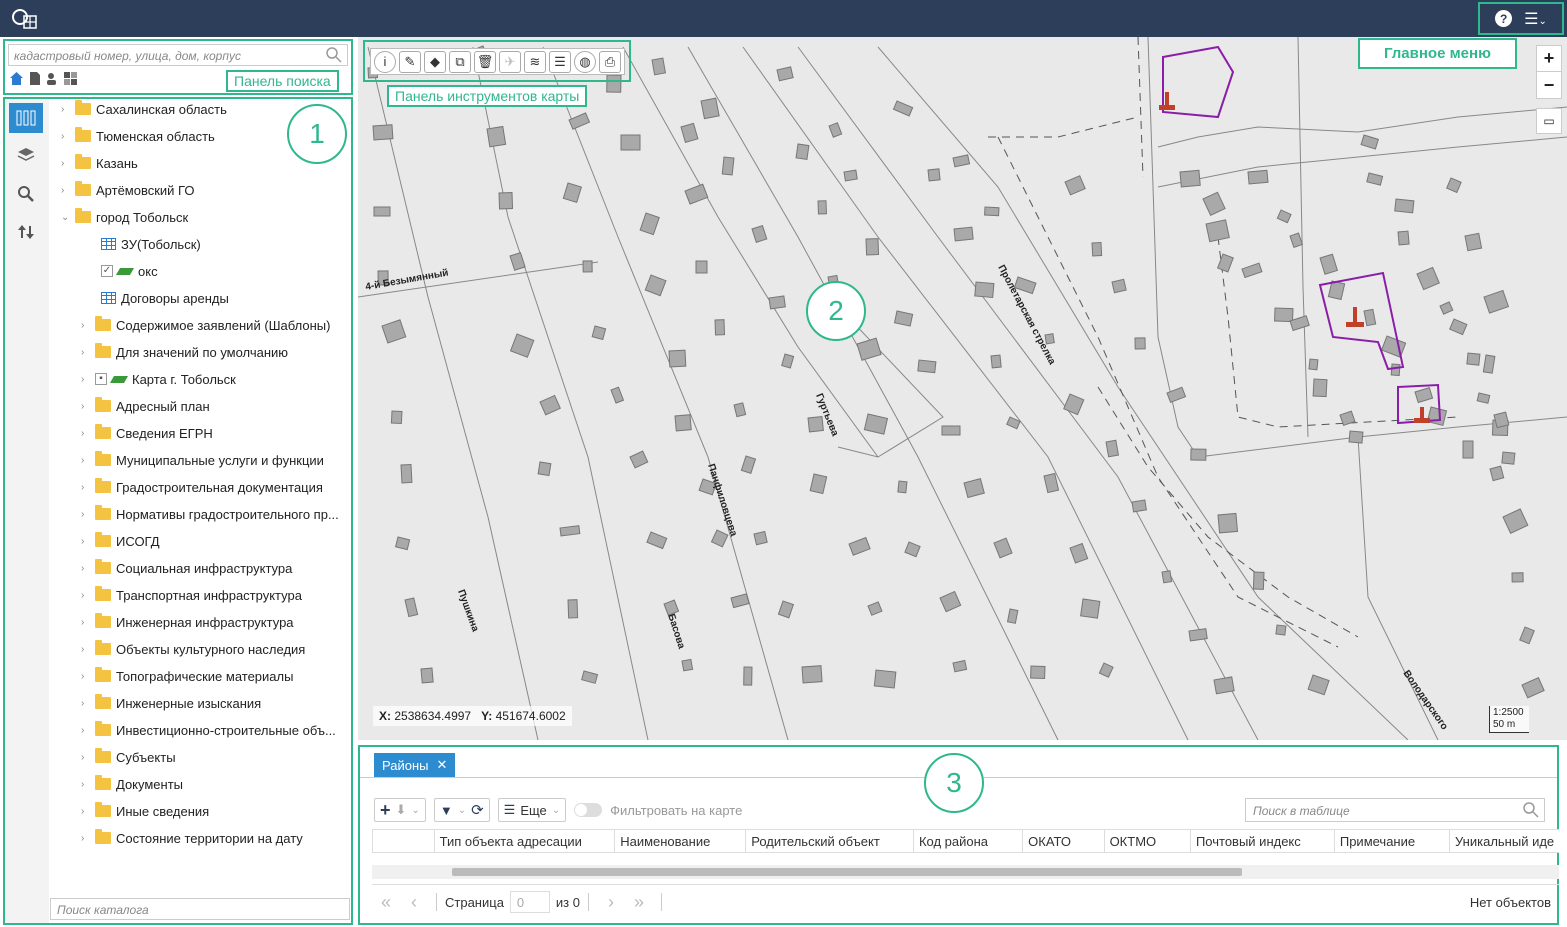  Describe the element at coordinates (178, 55) in the screenshot. I see `search-input: кадастровый номер, улица, дом, корпус` at that location.